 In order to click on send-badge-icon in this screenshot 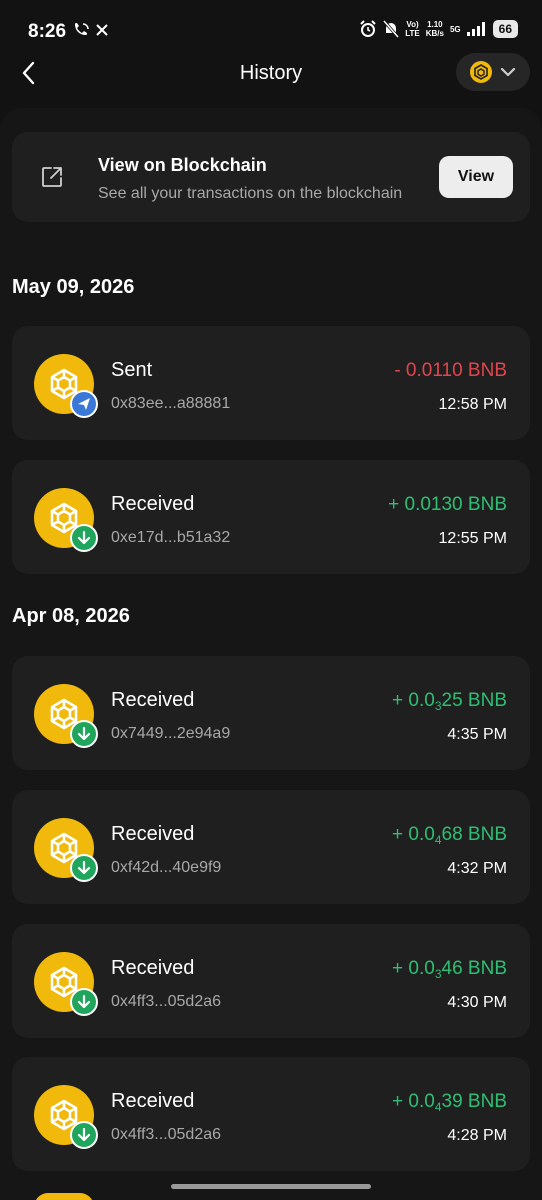, I will do `click(84, 404)`.